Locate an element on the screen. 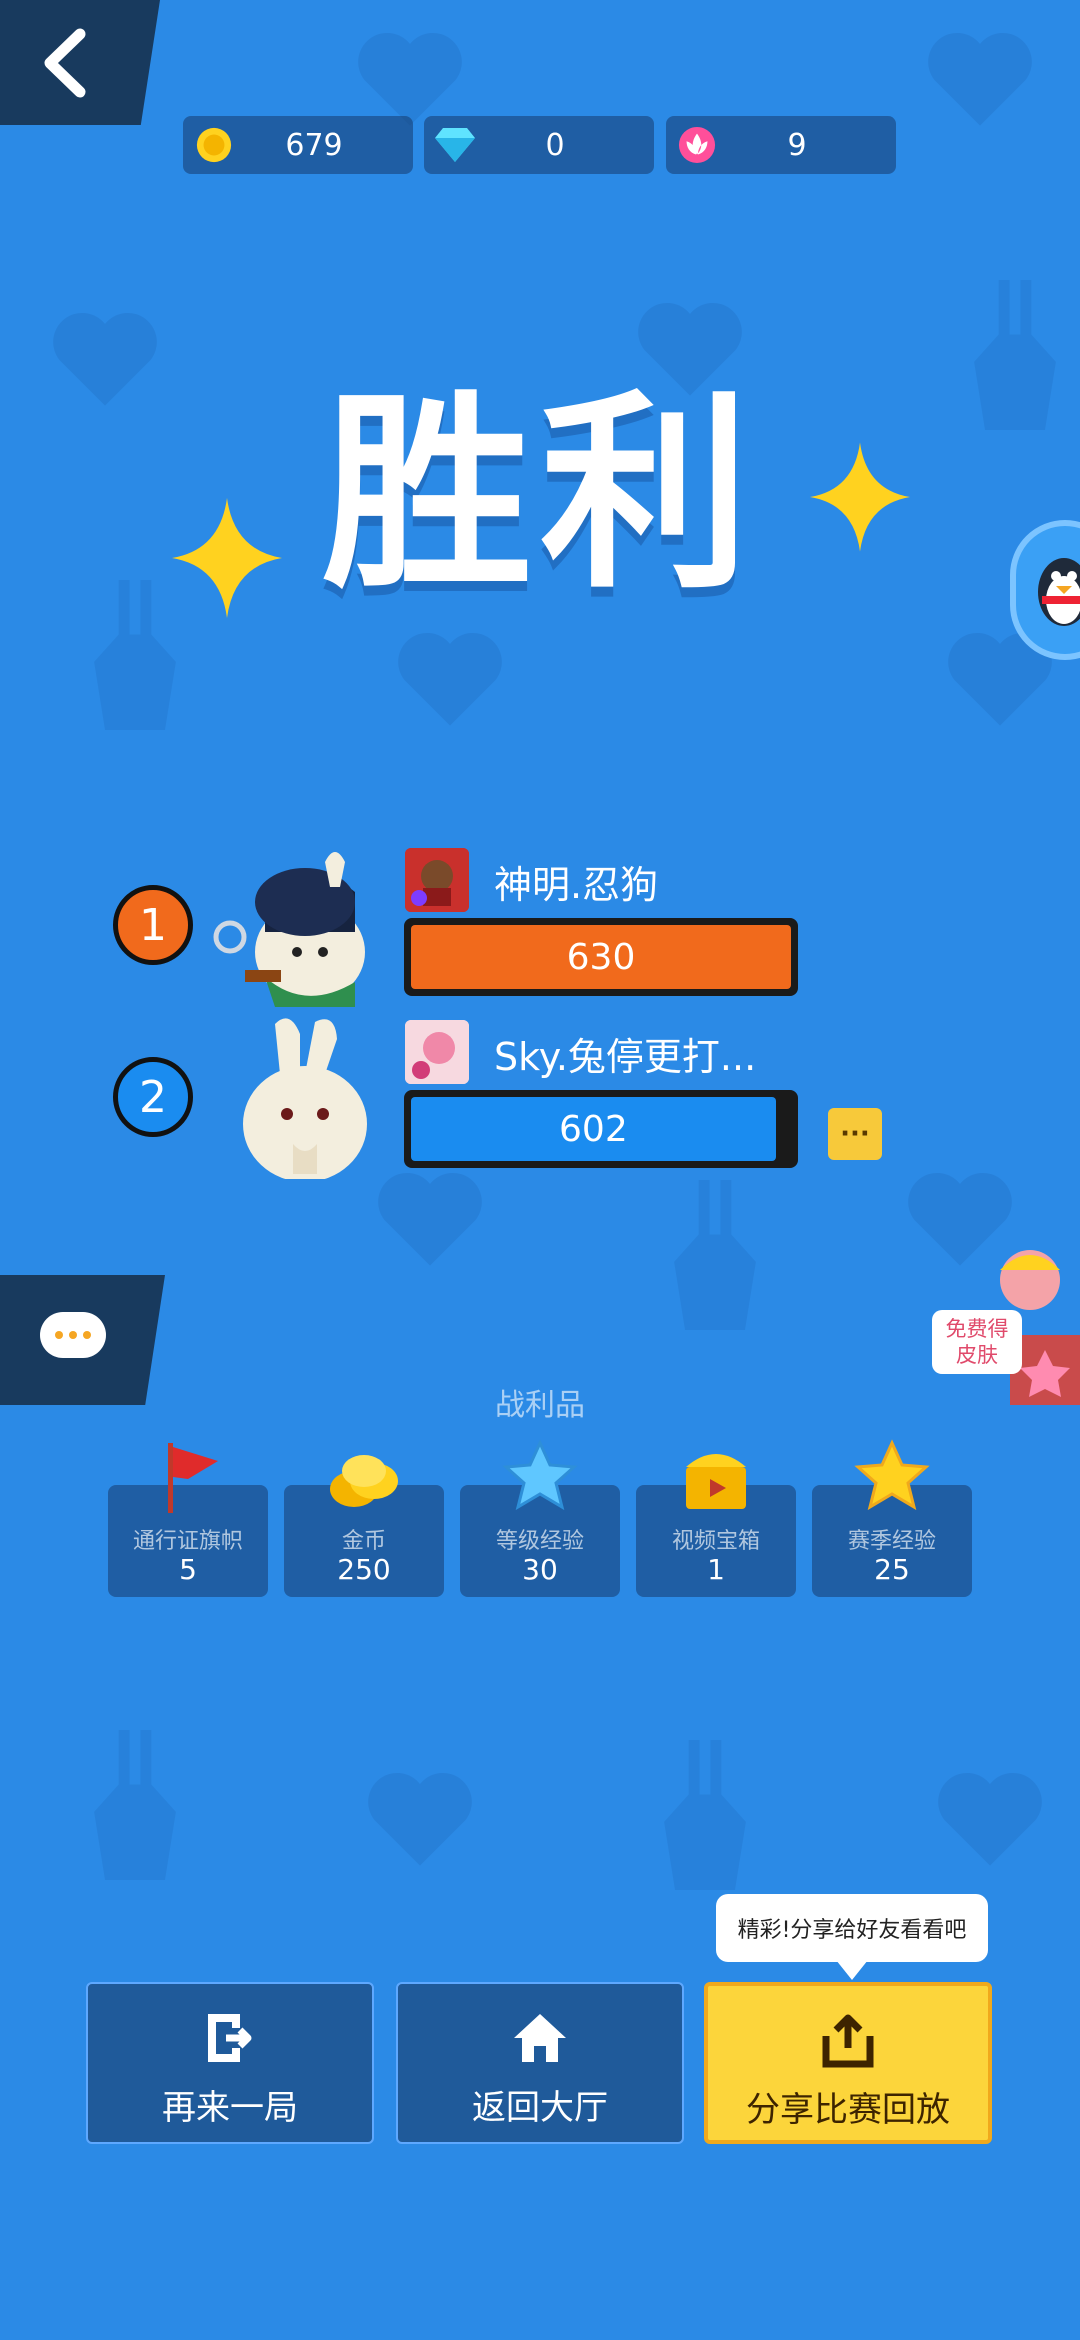 The height and width of the screenshot is (2340, 1080). gold-coin-icon is located at coordinates (214, 145).